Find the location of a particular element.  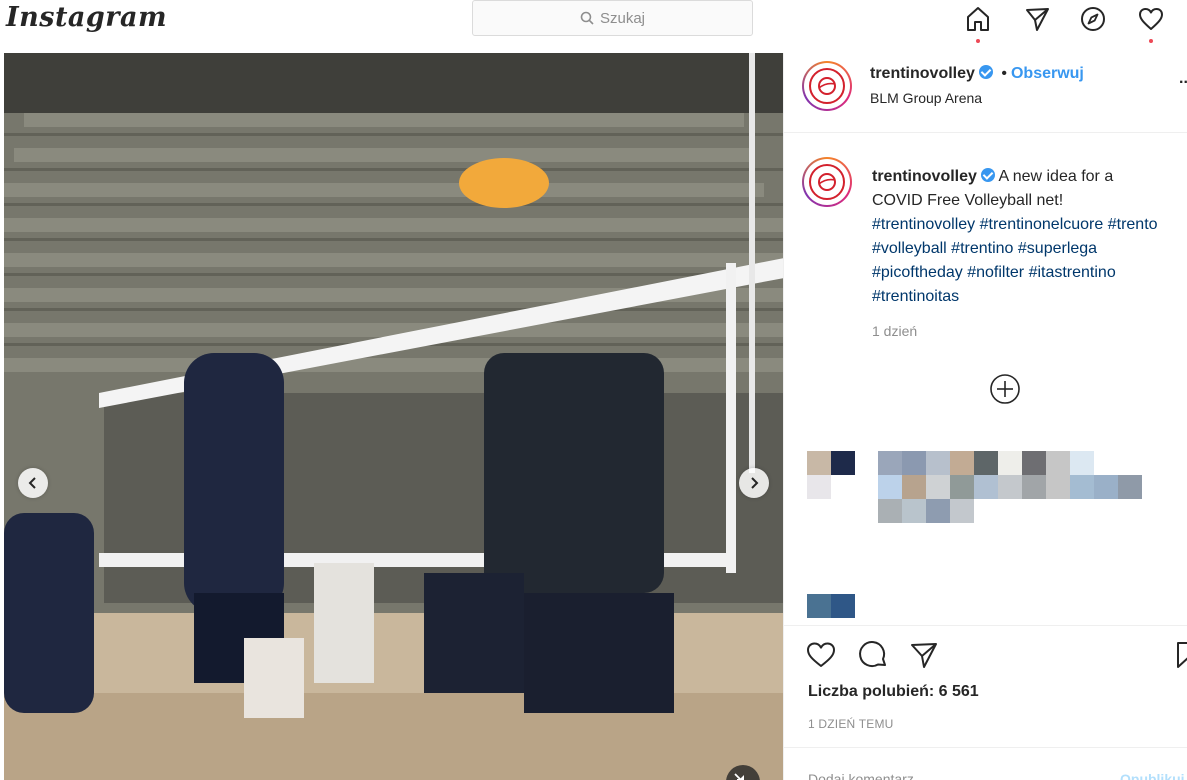

home-icon is located at coordinates (978, 19).